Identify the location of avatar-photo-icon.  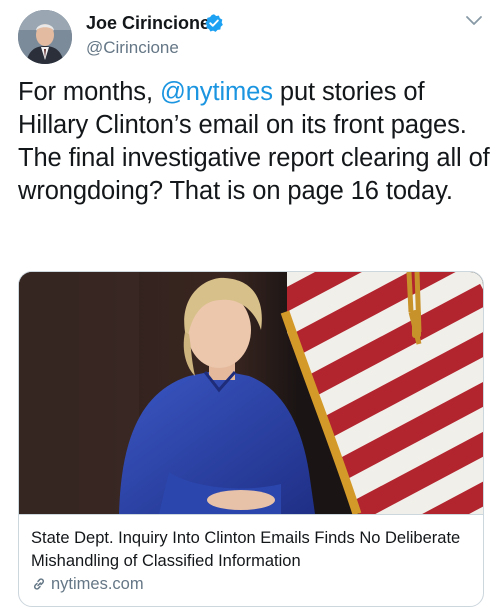
(45, 37).